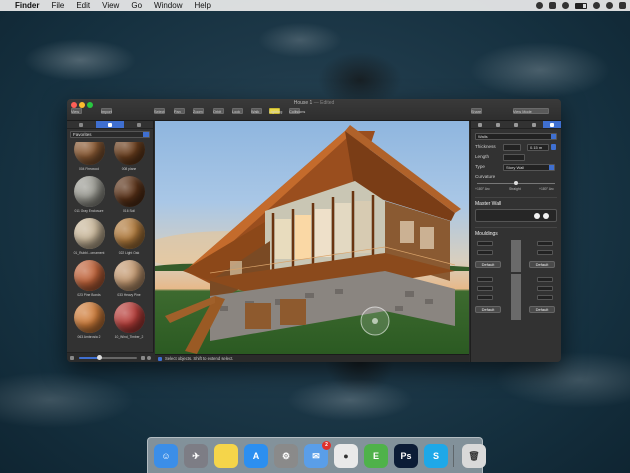 This screenshot has width=630, height=473. I want to click on material-dot-a, so click(537, 216).